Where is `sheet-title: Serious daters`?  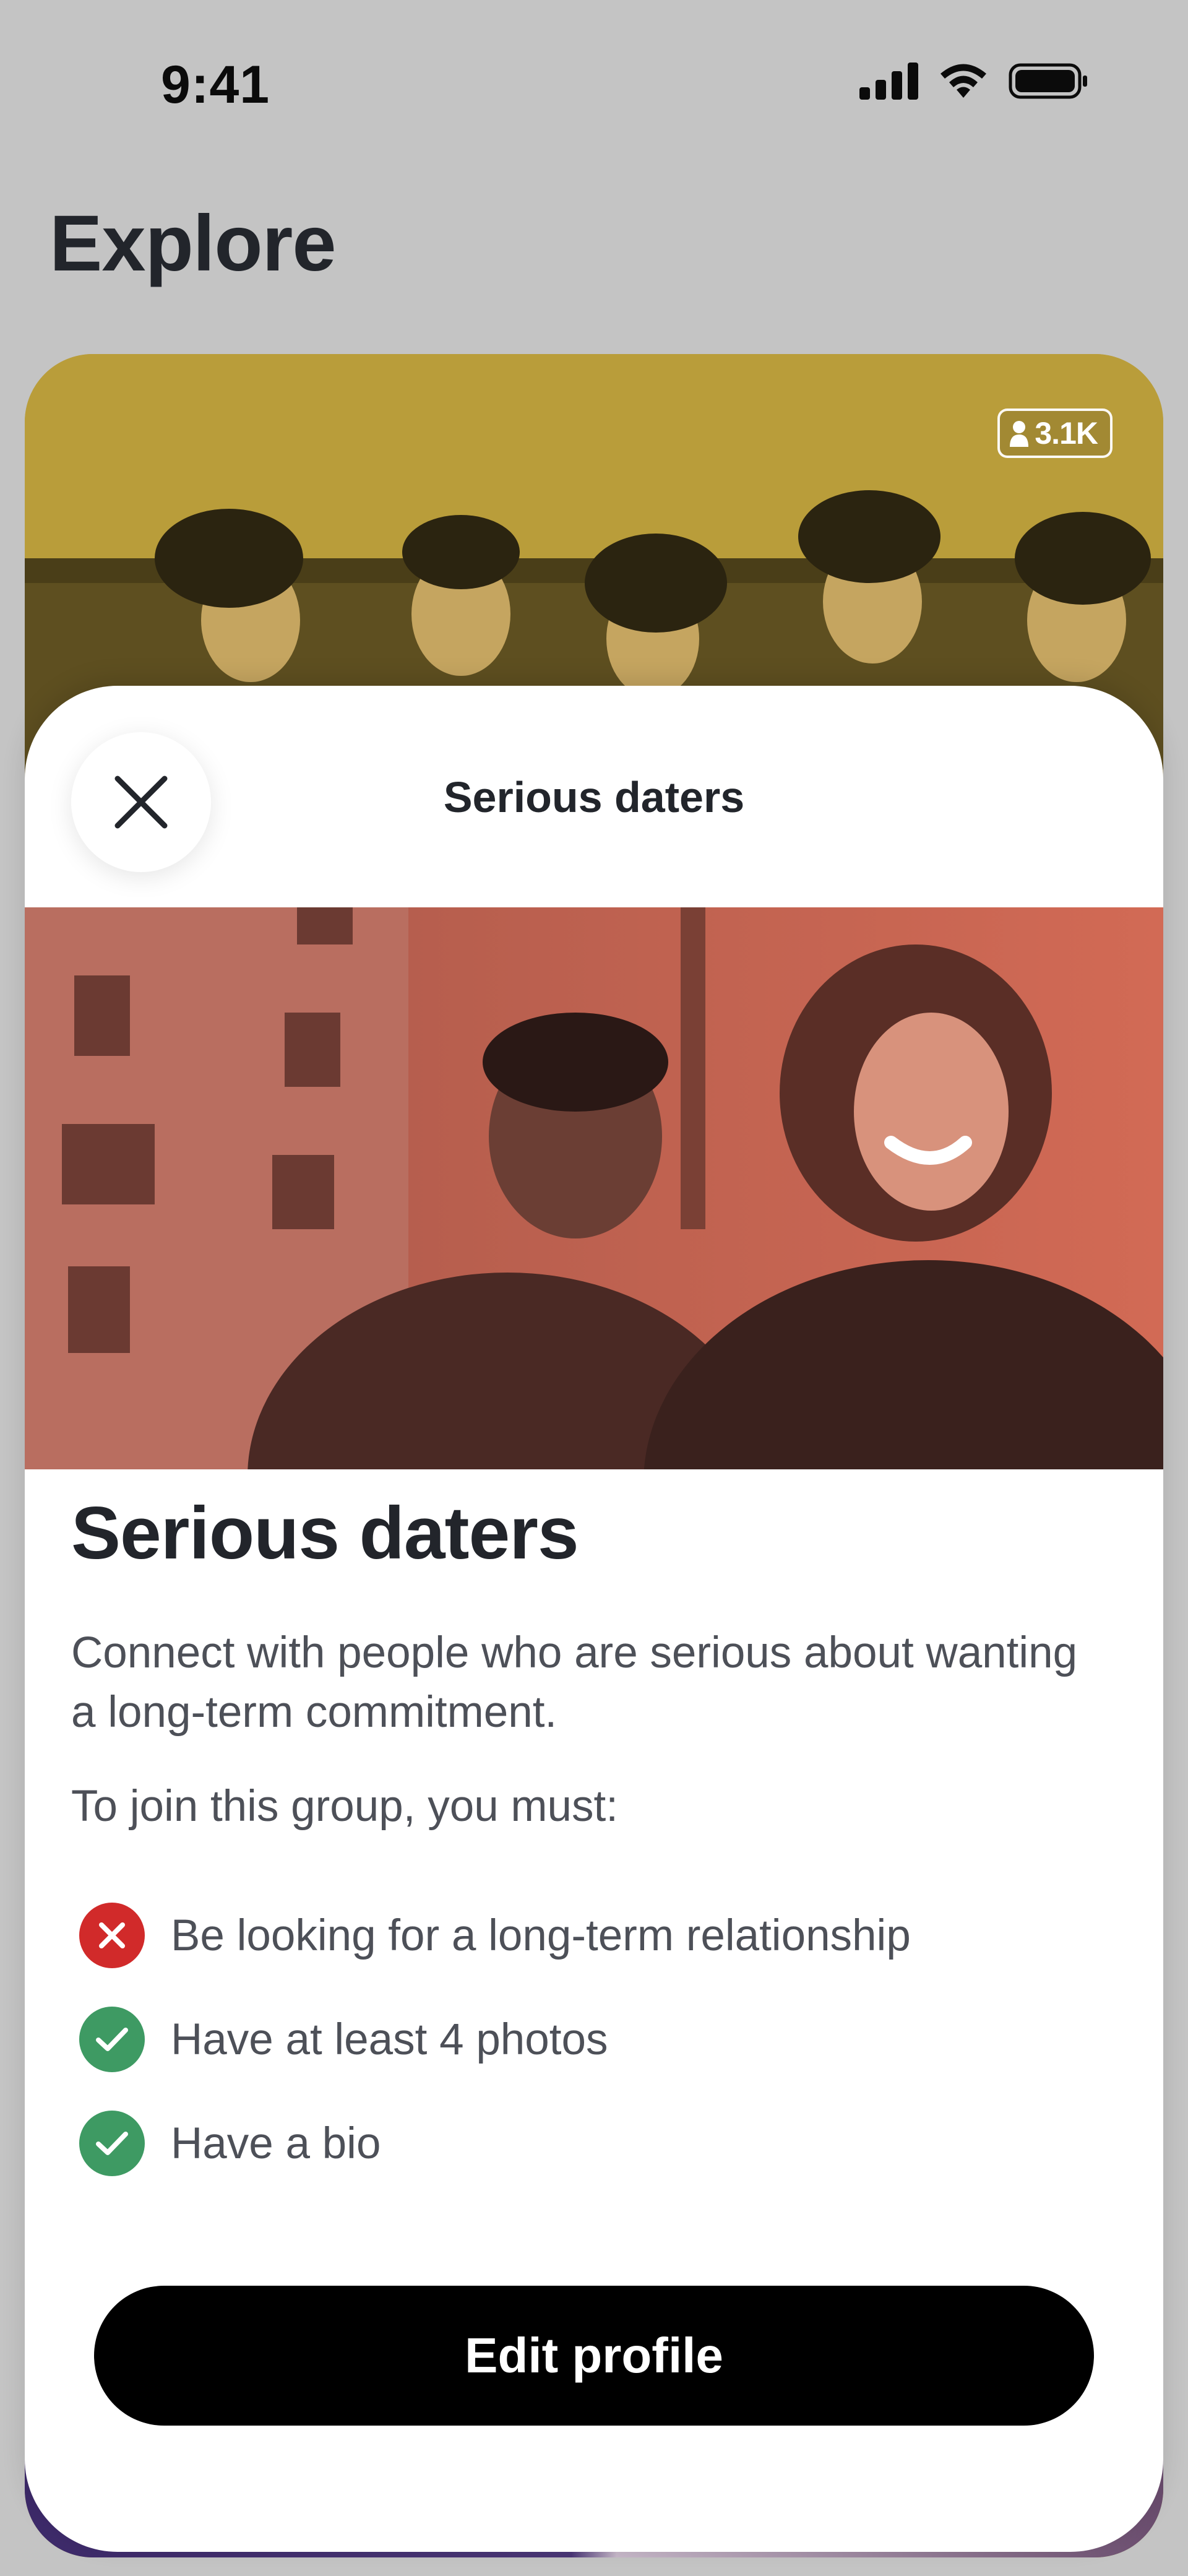 sheet-title: Serious daters is located at coordinates (594, 797).